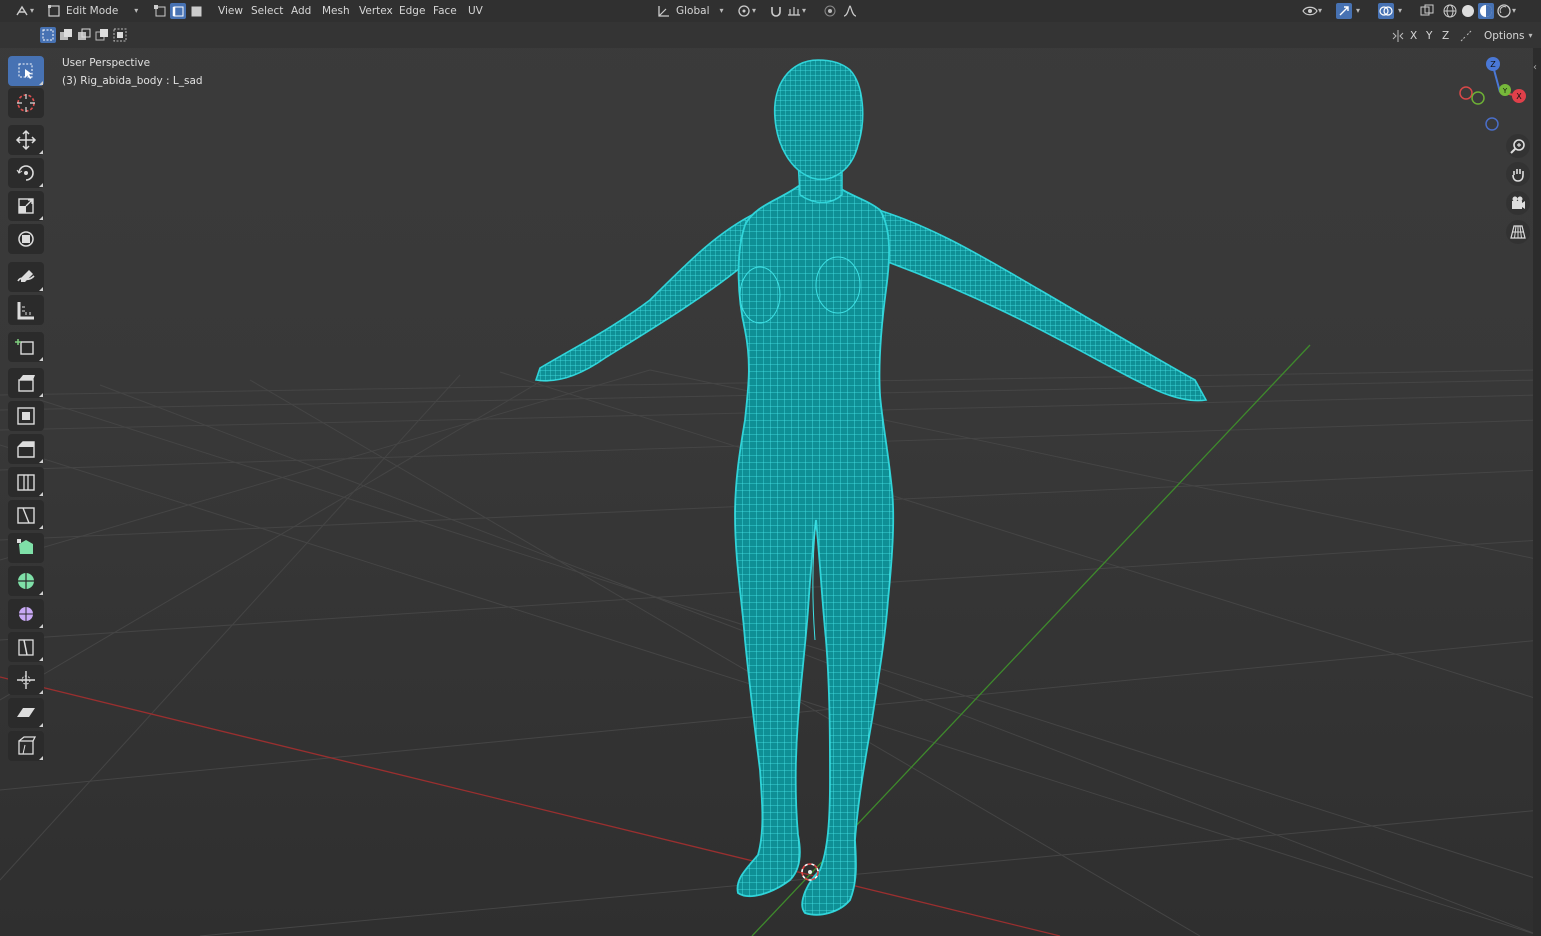  I want to click on mirror-x-toggle: X, so click(1413, 36).